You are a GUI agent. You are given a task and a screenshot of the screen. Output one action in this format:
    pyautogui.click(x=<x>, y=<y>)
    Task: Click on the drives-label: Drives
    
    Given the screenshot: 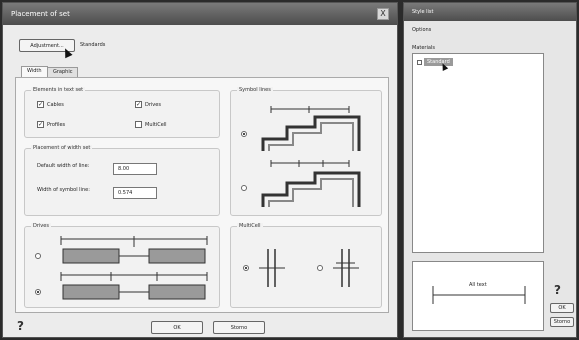 What is the action you would take?
    pyautogui.click(x=153, y=104)
    